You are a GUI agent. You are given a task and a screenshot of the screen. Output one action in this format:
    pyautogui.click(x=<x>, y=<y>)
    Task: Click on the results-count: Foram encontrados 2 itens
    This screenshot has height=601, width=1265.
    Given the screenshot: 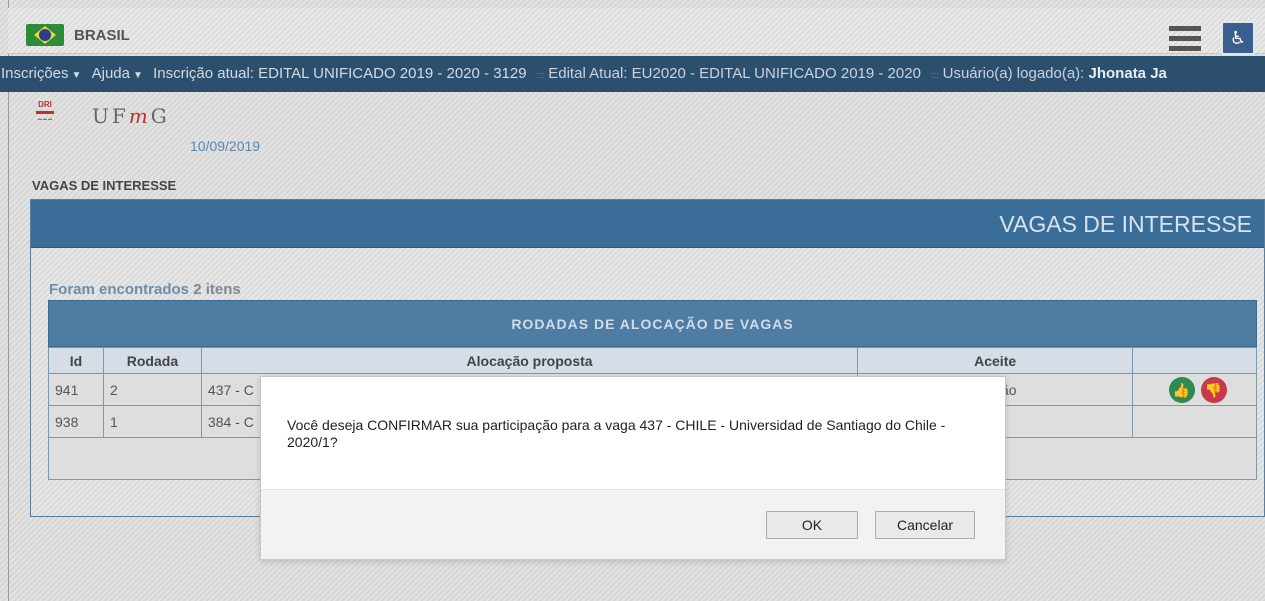 What is the action you would take?
    pyautogui.click(x=145, y=289)
    